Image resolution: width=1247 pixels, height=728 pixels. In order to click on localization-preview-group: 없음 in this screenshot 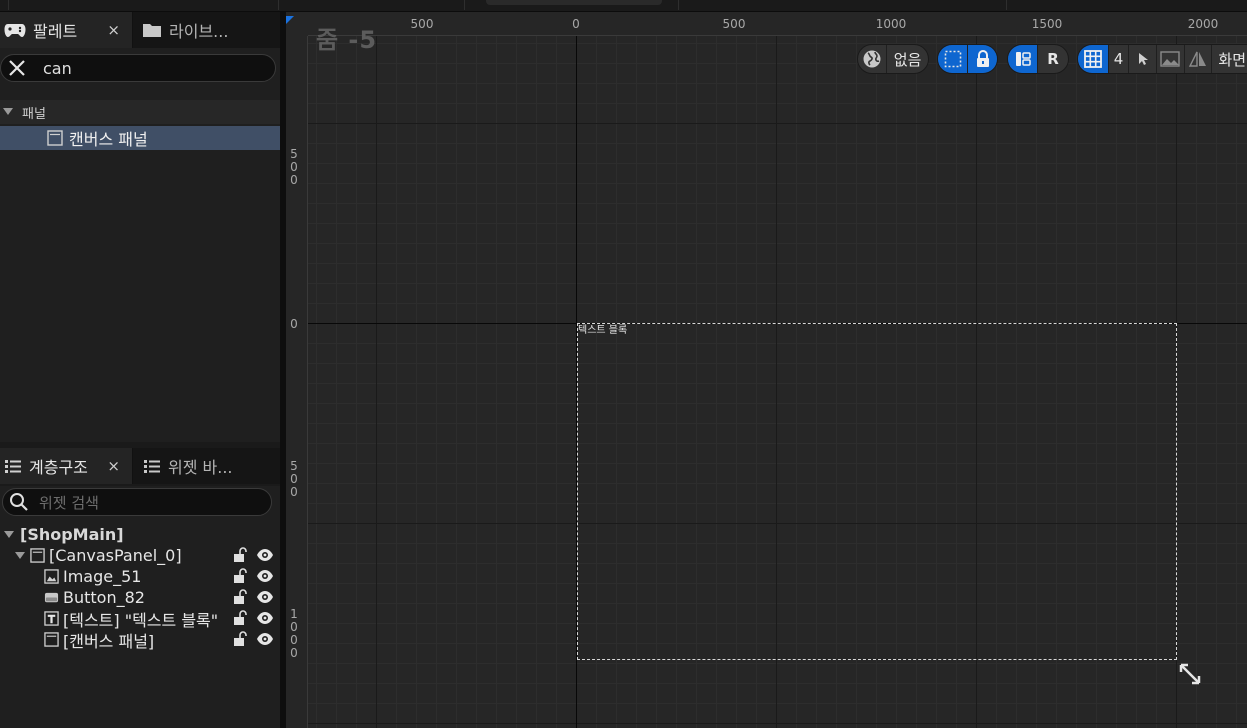, I will do `click(893, 59)`.